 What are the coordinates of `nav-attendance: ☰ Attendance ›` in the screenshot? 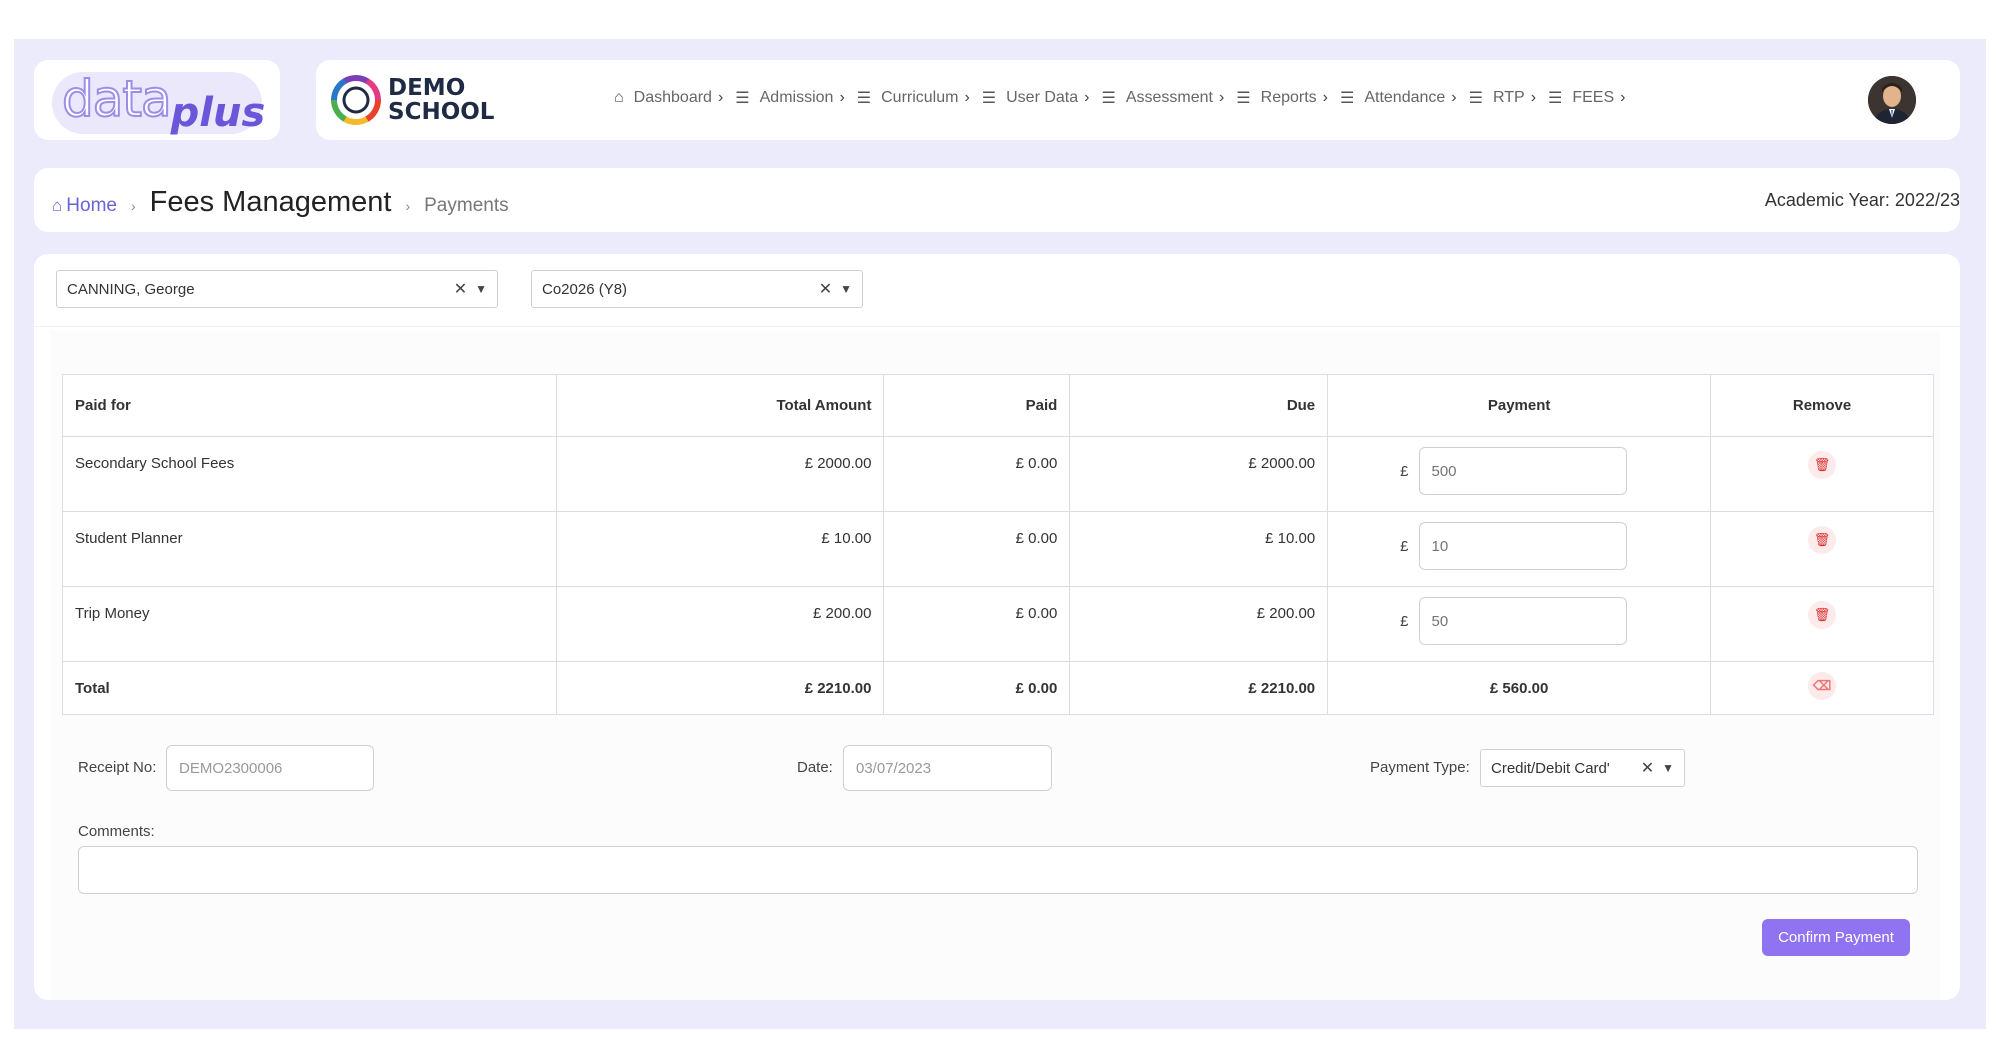 It's located at (1398, 98).